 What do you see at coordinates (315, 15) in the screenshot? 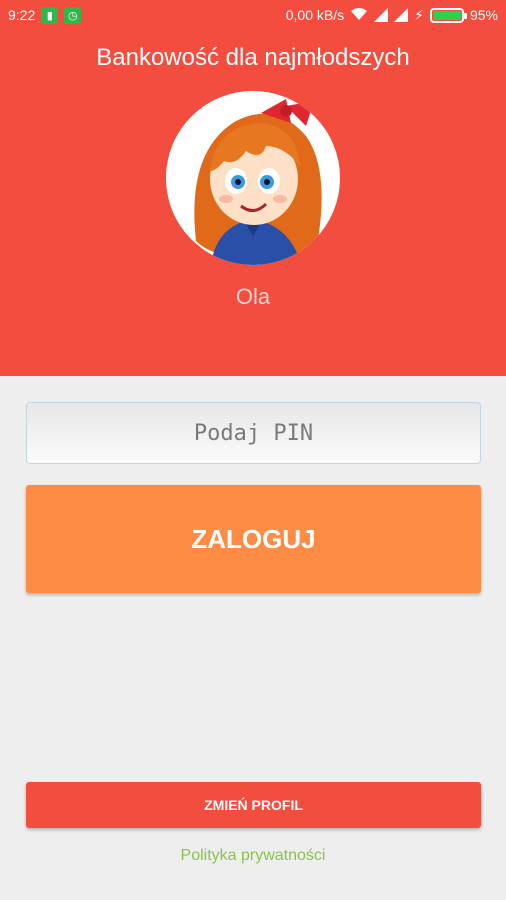
I see `network-speed: 0,00 kB/s` at bounding box center [315, 15].